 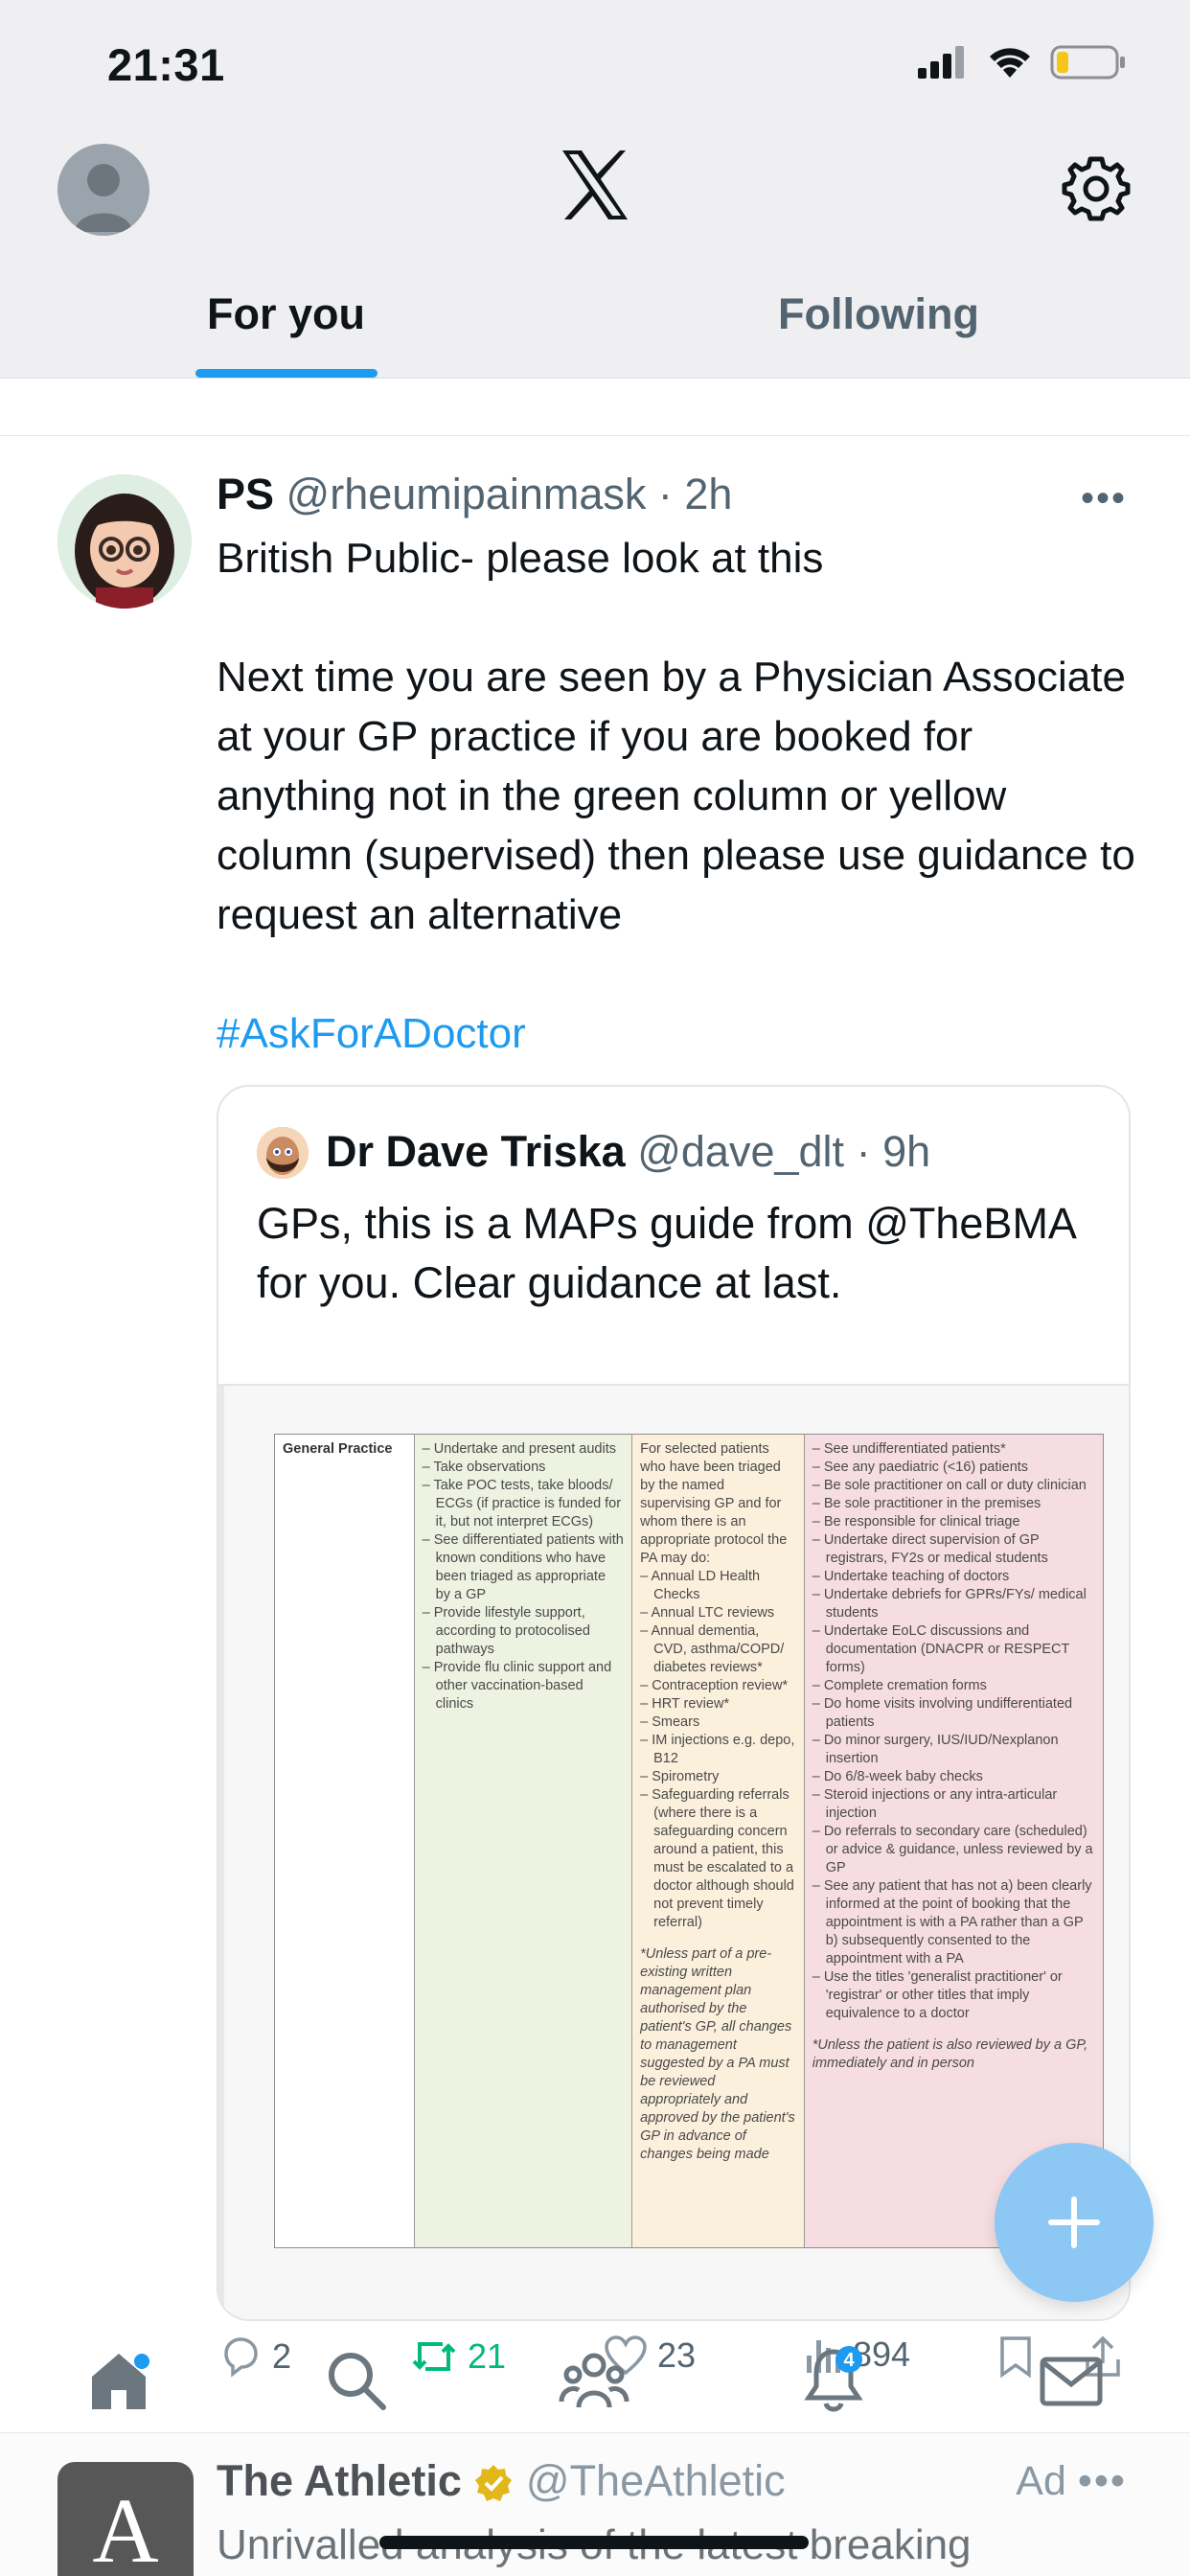 I want to click on bearded-avatar-icon, so click(x=283, y=1153).